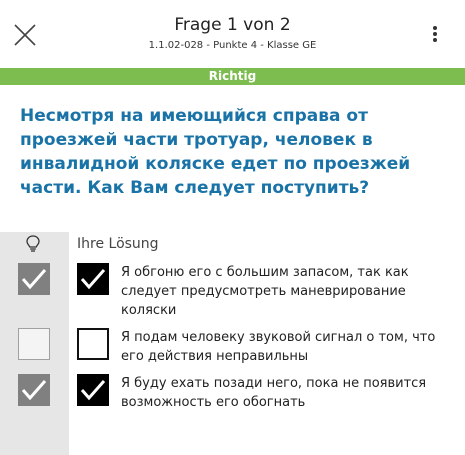  I want to click on lightbulb-icon, so click(33, 243).